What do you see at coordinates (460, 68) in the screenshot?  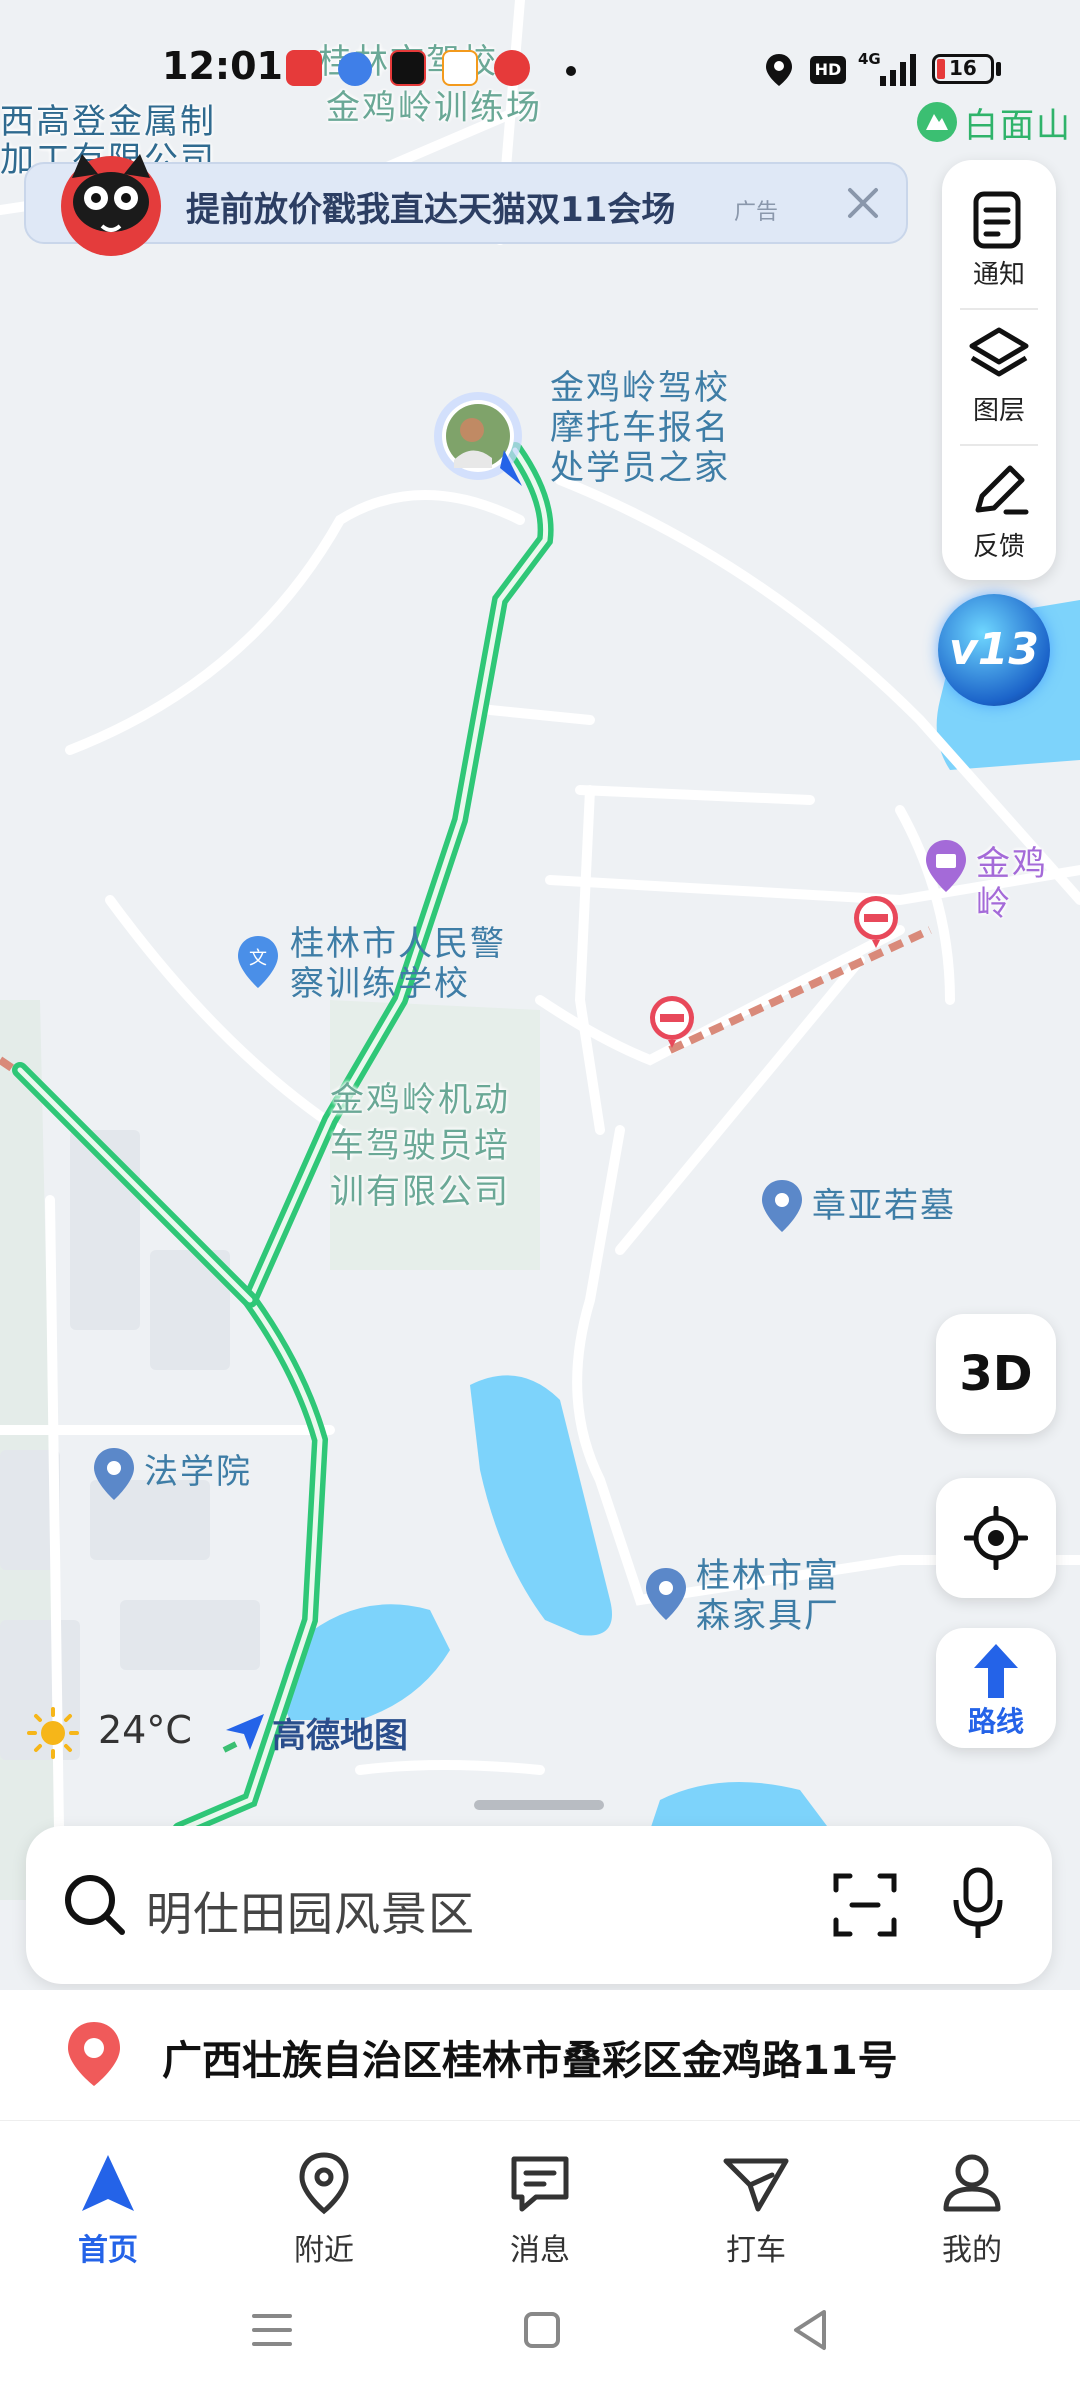 I see `app58-notification-icon` at bounding box center [460, 68].